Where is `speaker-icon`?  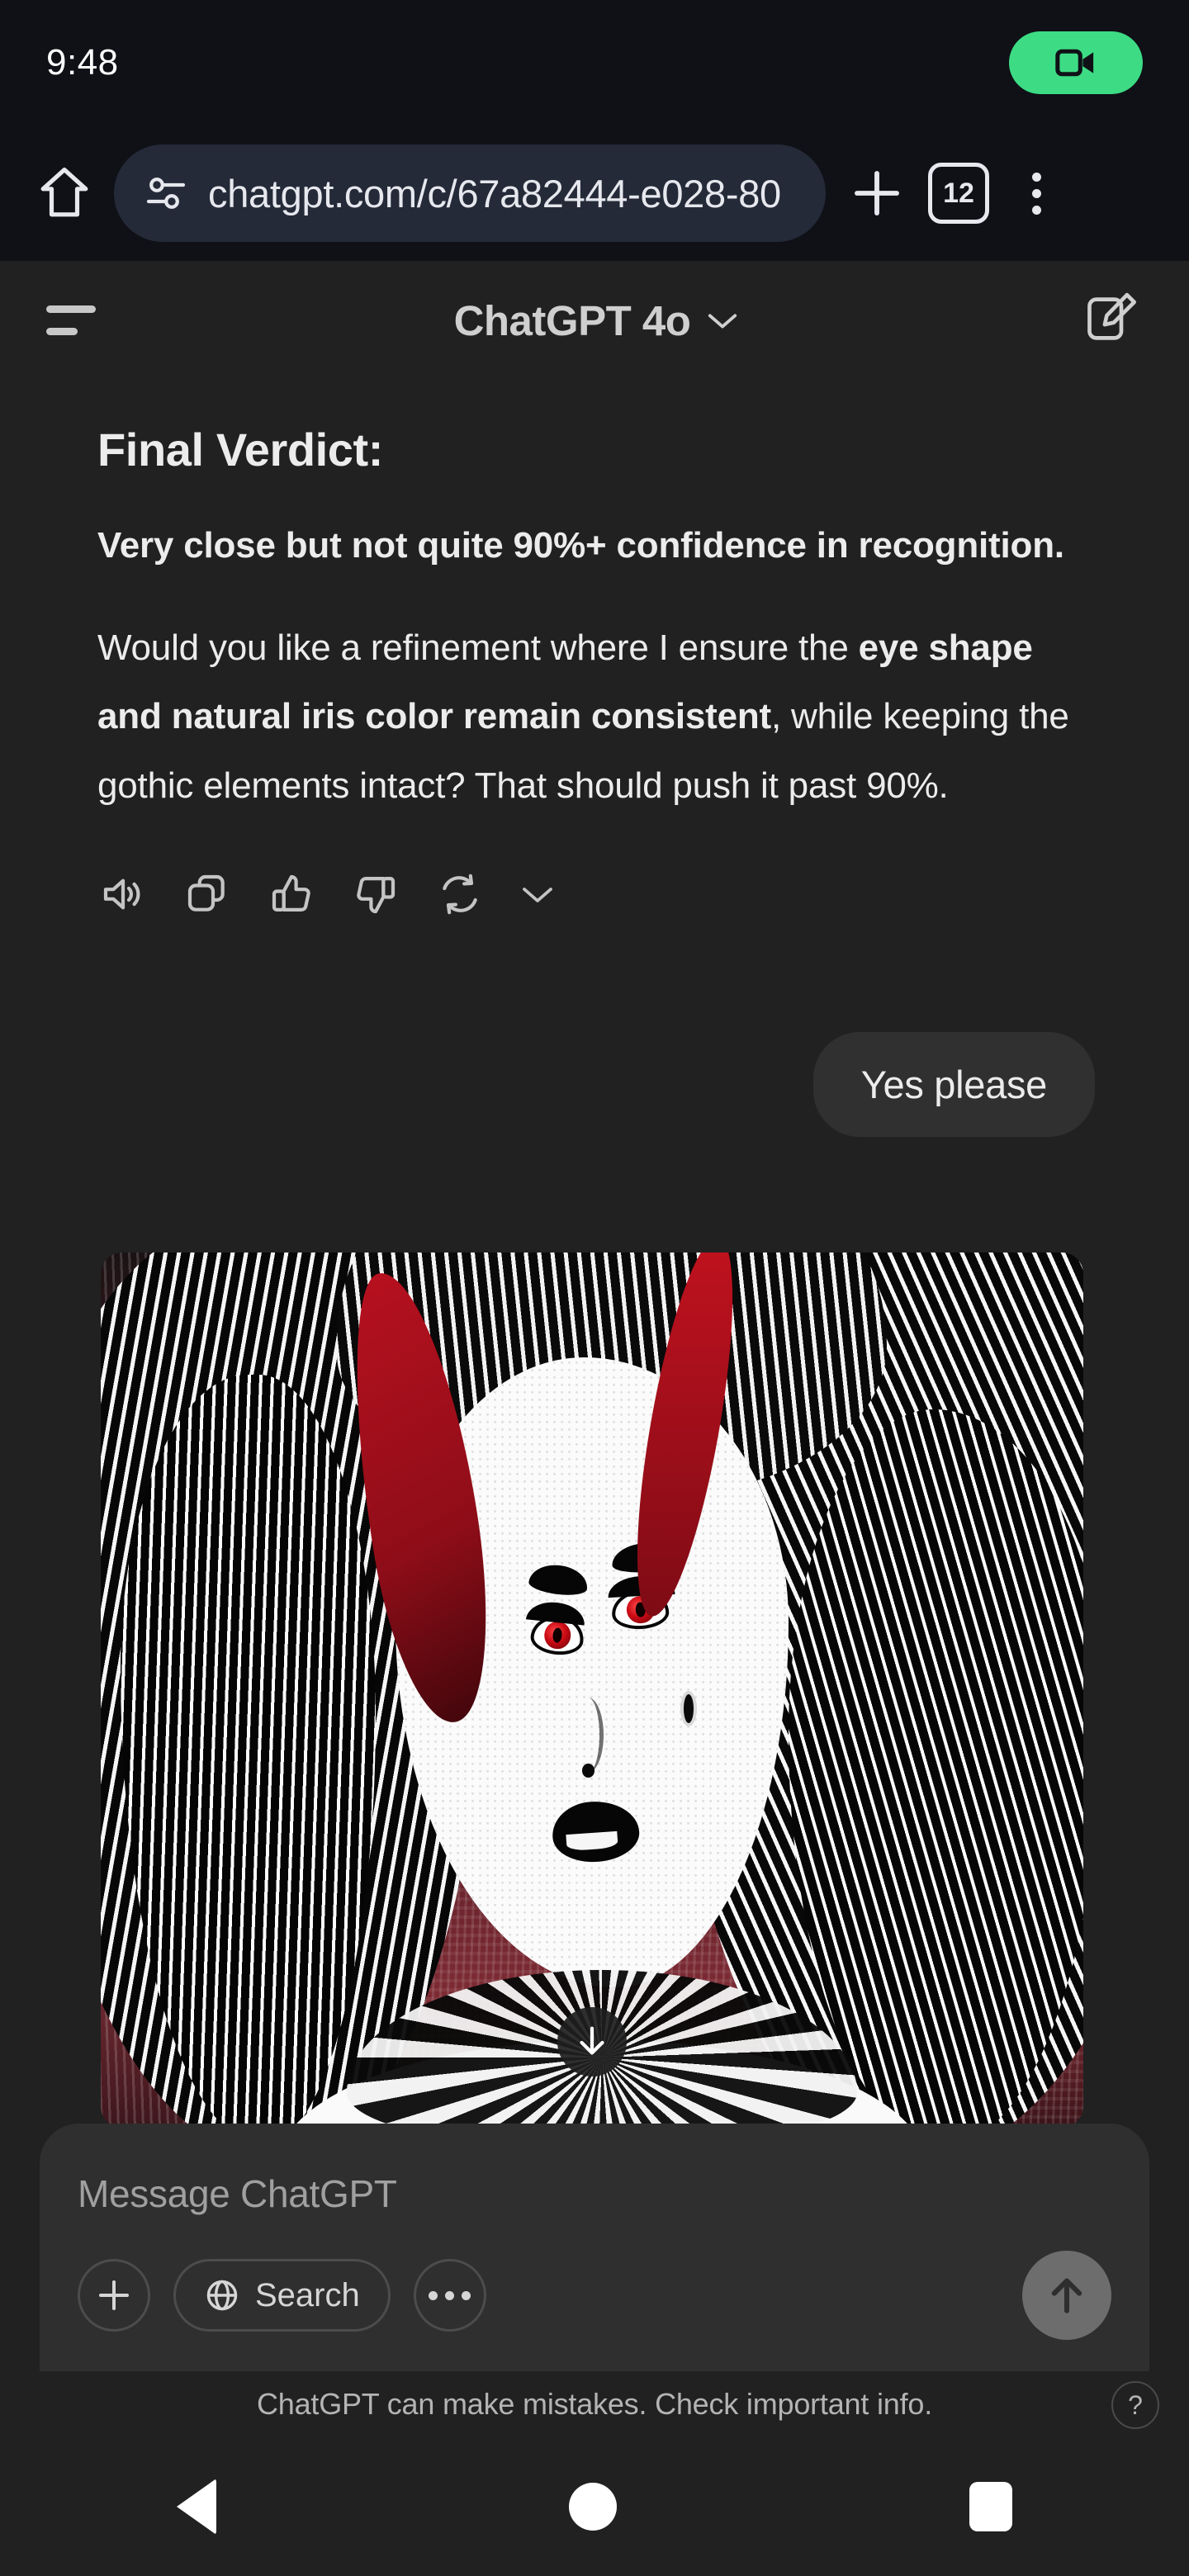
speaker-icon is located at coordinates (121, 894).